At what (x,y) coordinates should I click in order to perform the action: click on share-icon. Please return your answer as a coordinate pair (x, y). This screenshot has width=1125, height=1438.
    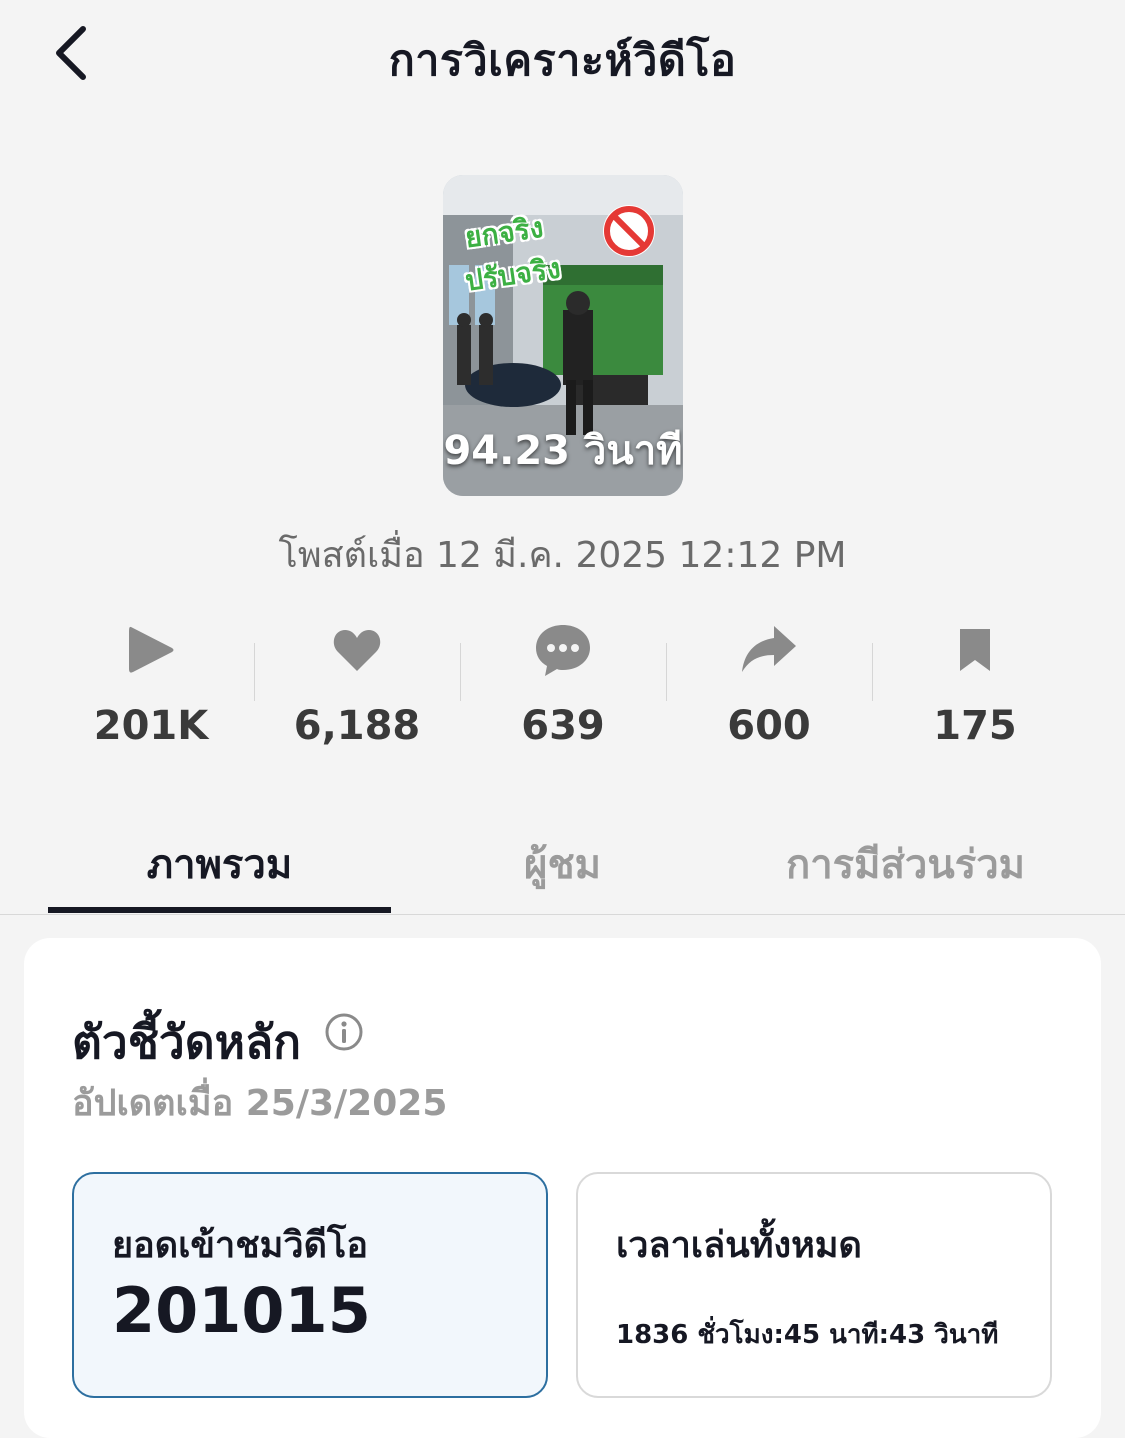
    Looking at the image, I should click on (769, 649).